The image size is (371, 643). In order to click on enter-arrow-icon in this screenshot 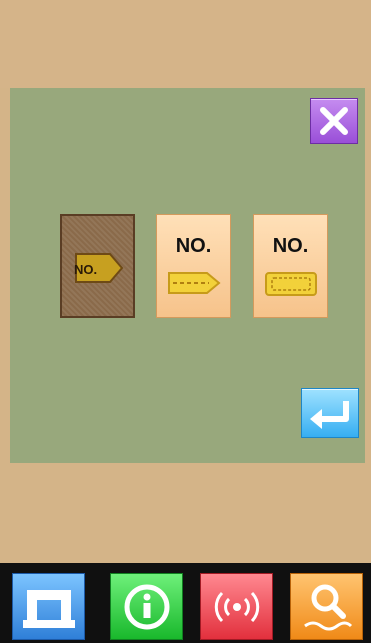, I will do `click(329, 415)`.